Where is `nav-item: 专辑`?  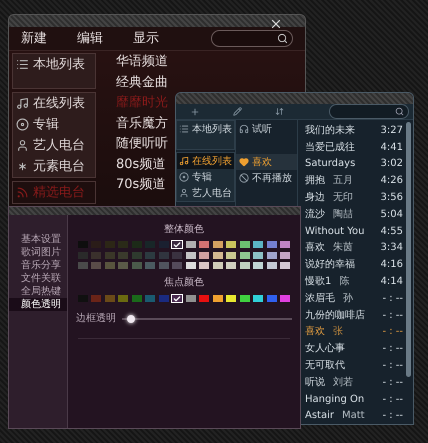 nav-item: 专辑 is located at coordinates (205, 177).